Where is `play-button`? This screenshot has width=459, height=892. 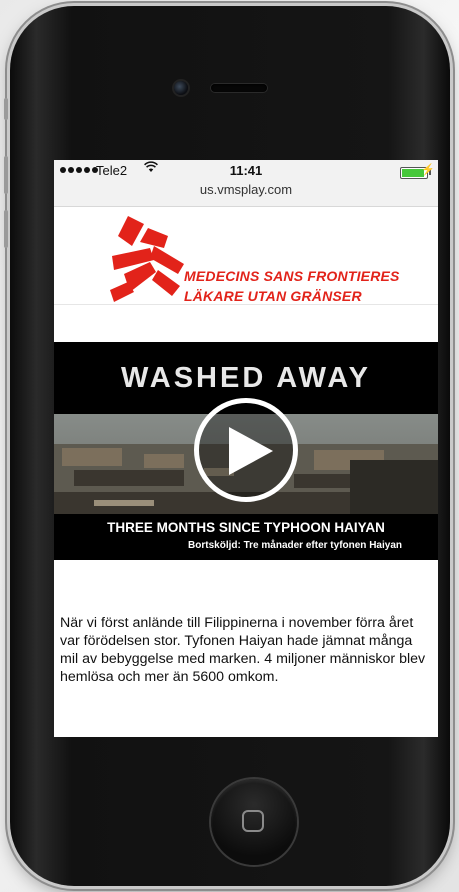 play-button is located at coordinates (246, 450).